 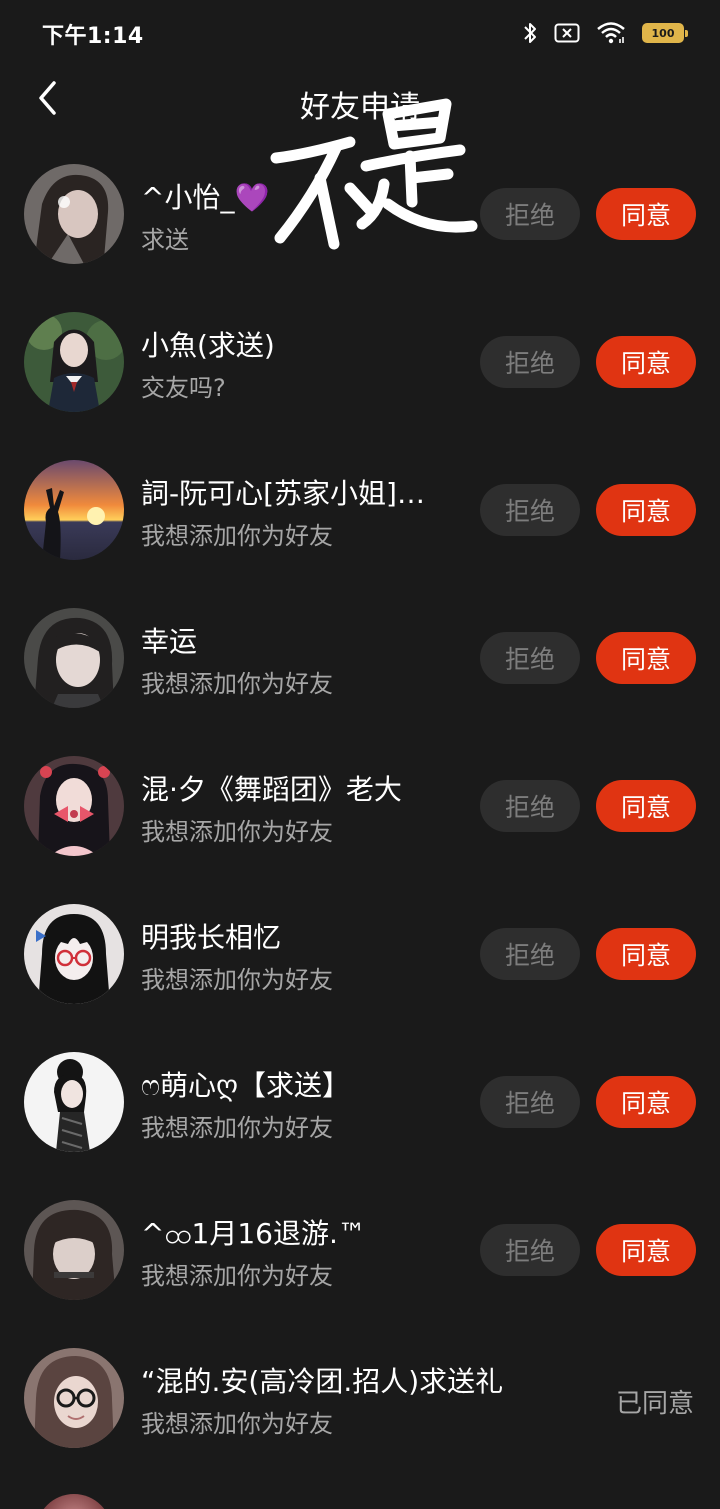 I want to click on requester-name: ^小怡_💜, so click(x=205, y=197).